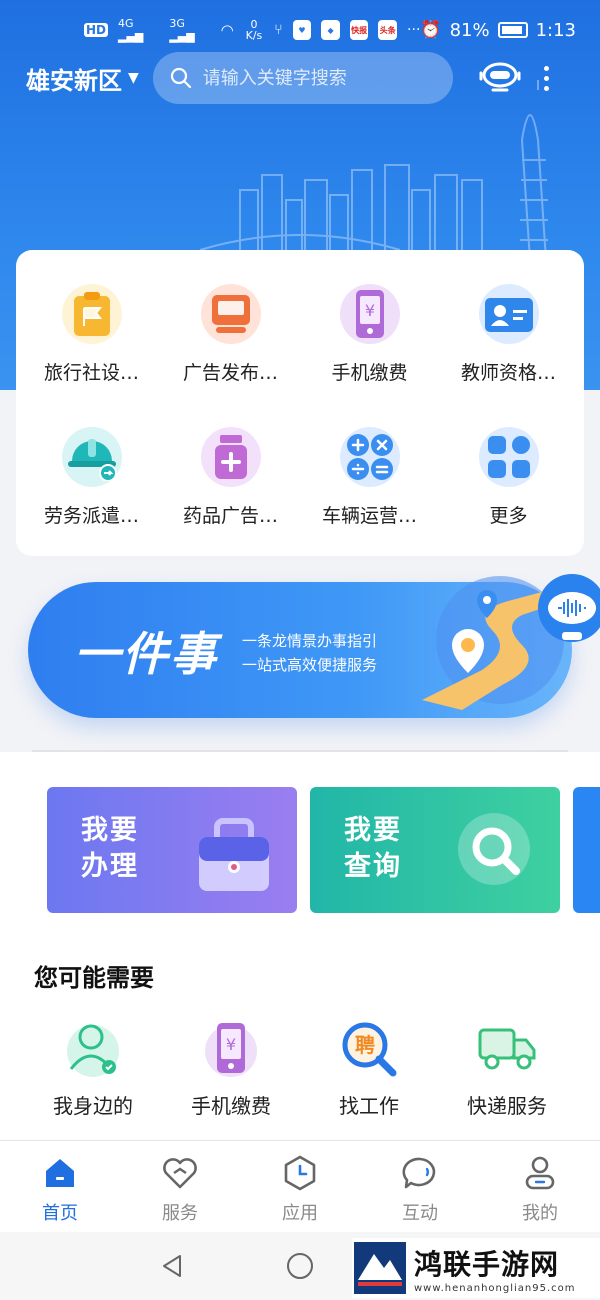 This screenshot has height=1300, width=600. Describe the element at coordinates (495, 1288) in the screenshot. I see `watermark-url: www.henanhonglian95.com` at that location.